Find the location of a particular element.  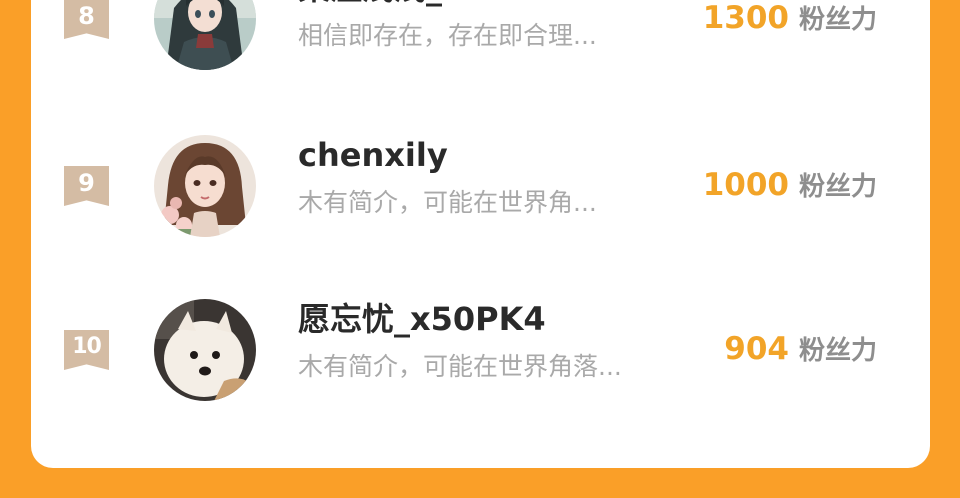

fans-power: 904 粉丝力 is located at coordinates (800, 351).